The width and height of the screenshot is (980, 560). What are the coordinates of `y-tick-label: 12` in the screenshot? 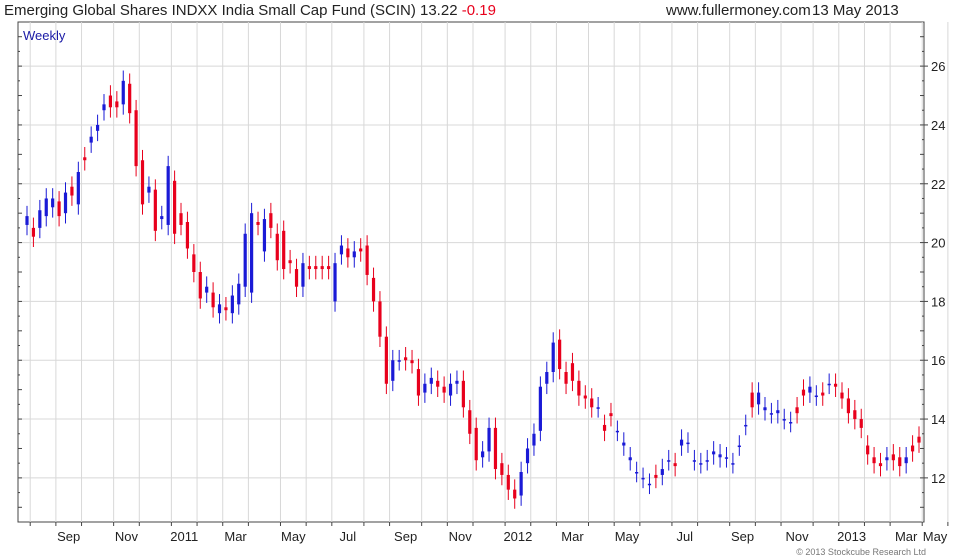 It's located at (938, 478).